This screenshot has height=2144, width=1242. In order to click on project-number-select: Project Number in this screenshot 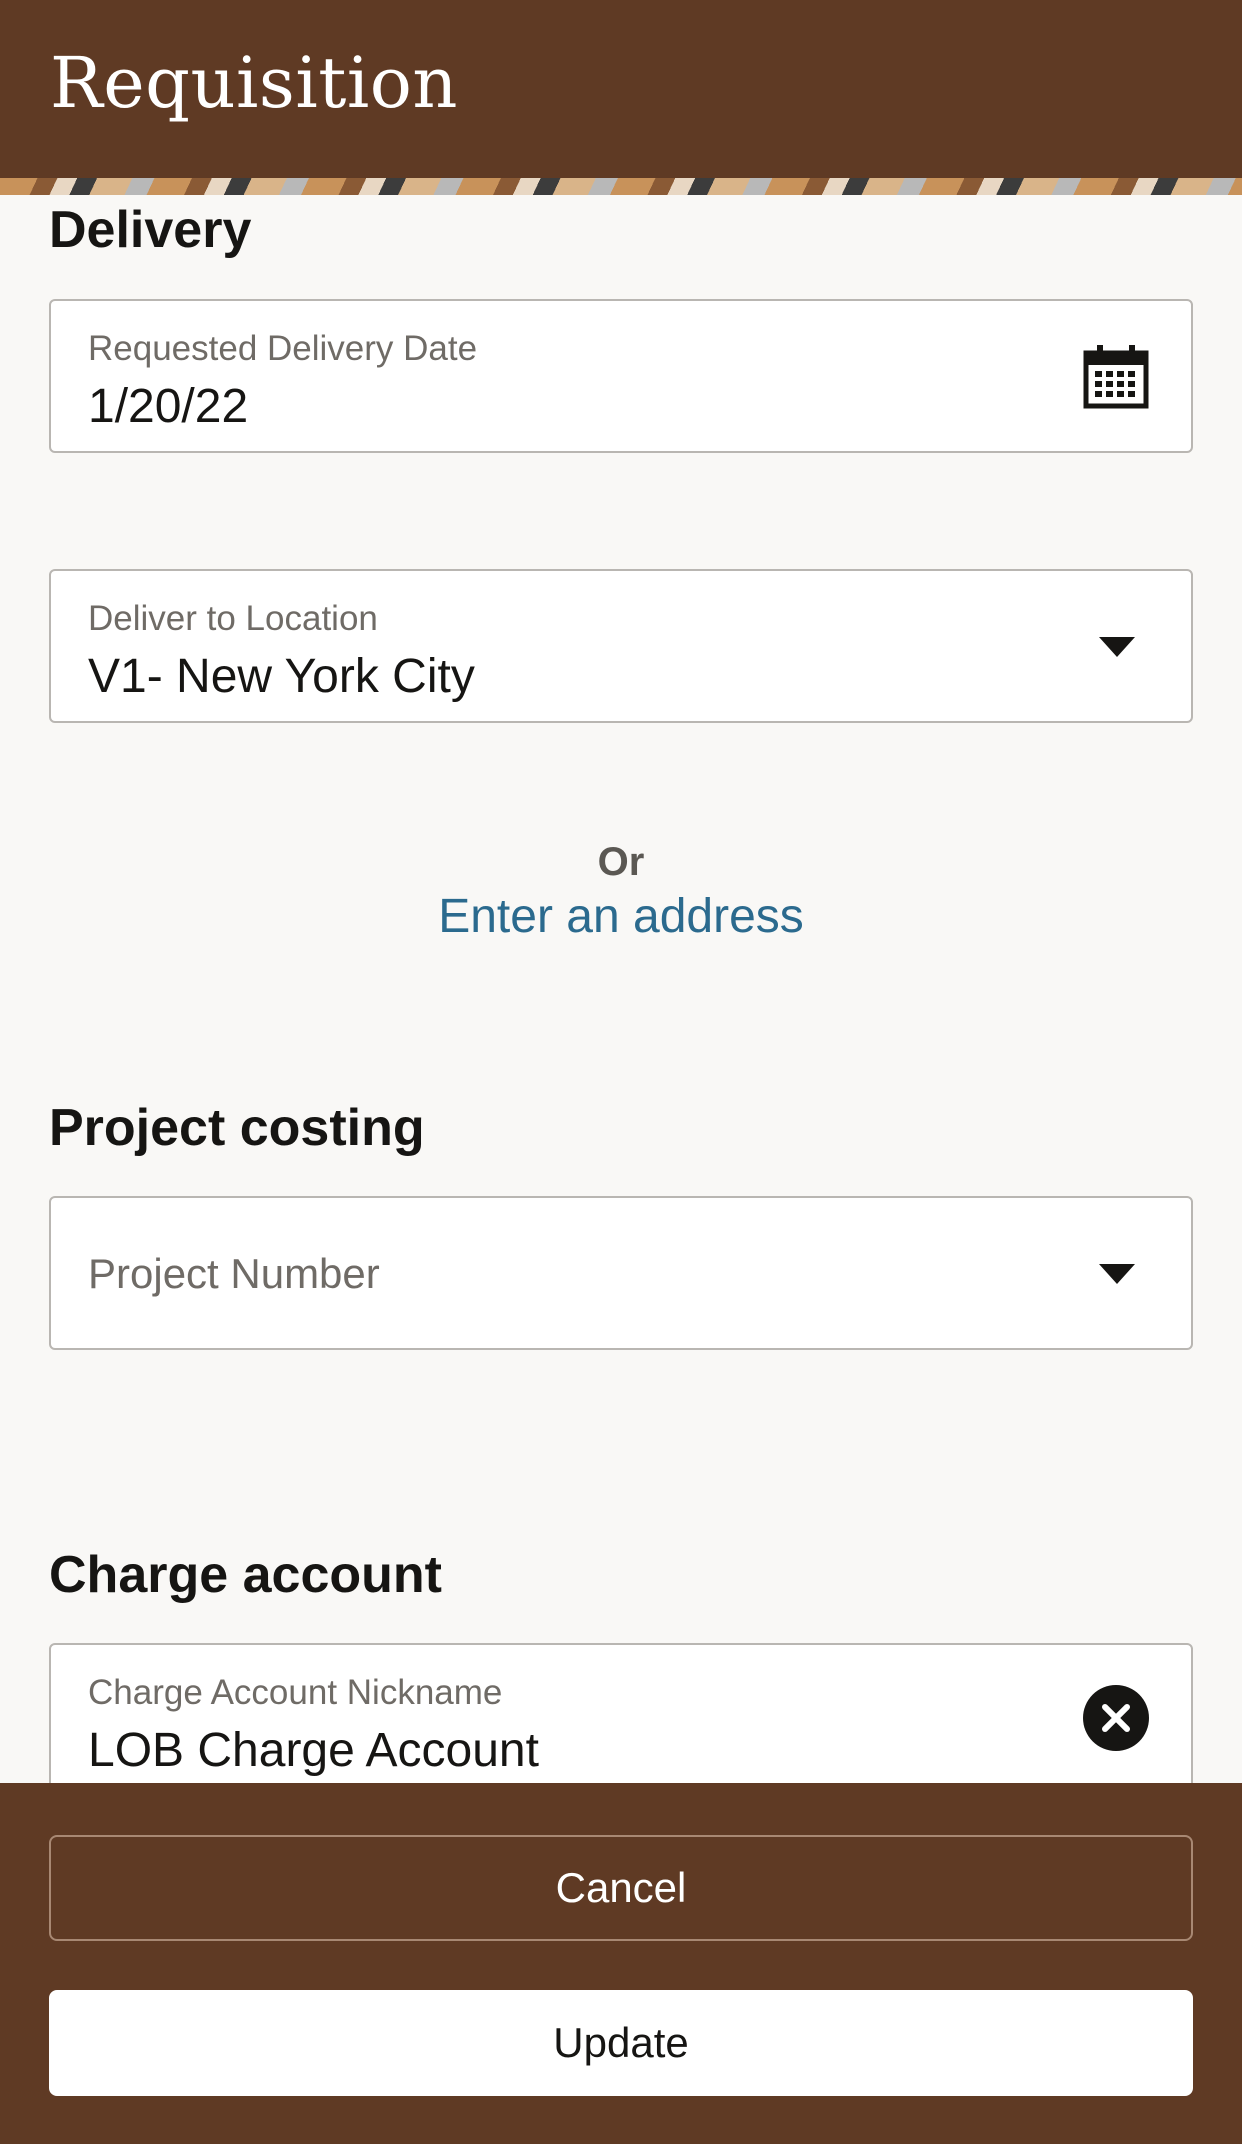, I will do `click(621, 1273)`.